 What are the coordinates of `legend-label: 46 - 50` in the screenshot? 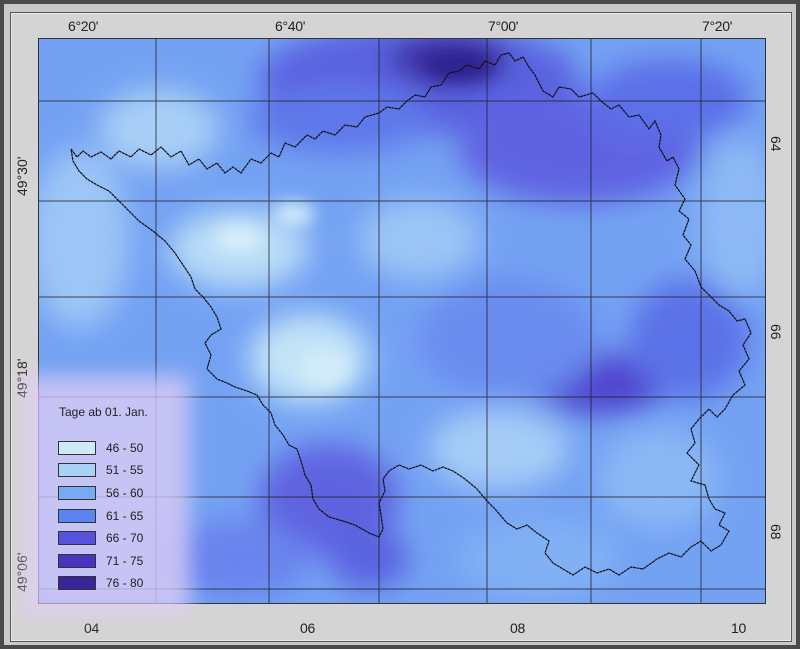 It's located at (125, 448).